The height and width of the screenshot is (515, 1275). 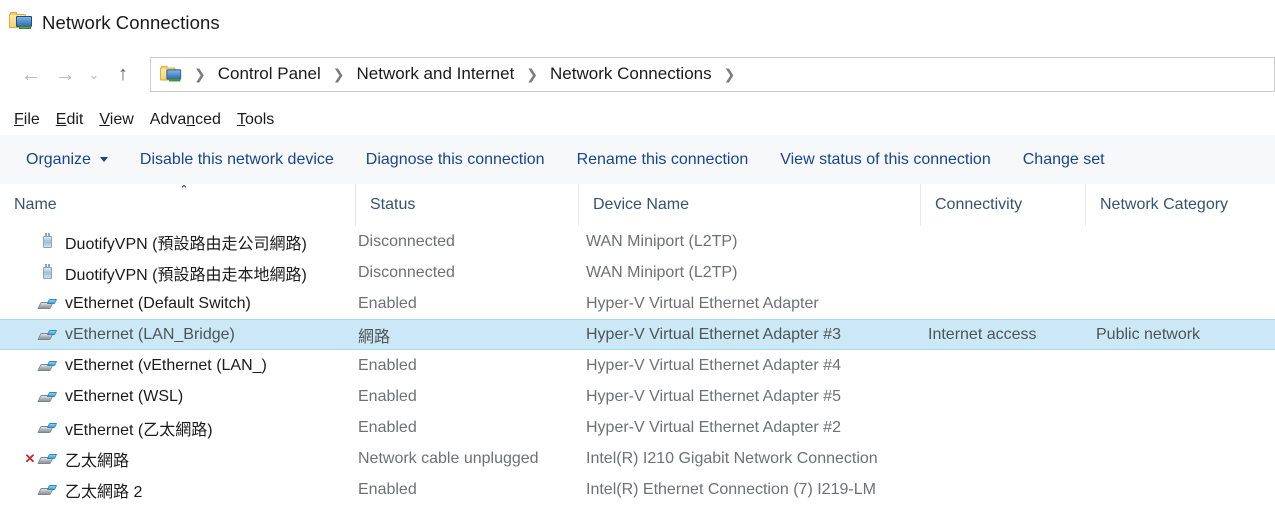 What do you see at coordinates (406, 241) in the screenshot?
I see `cell-status: Disconnected` at bounding box center [406, 241].